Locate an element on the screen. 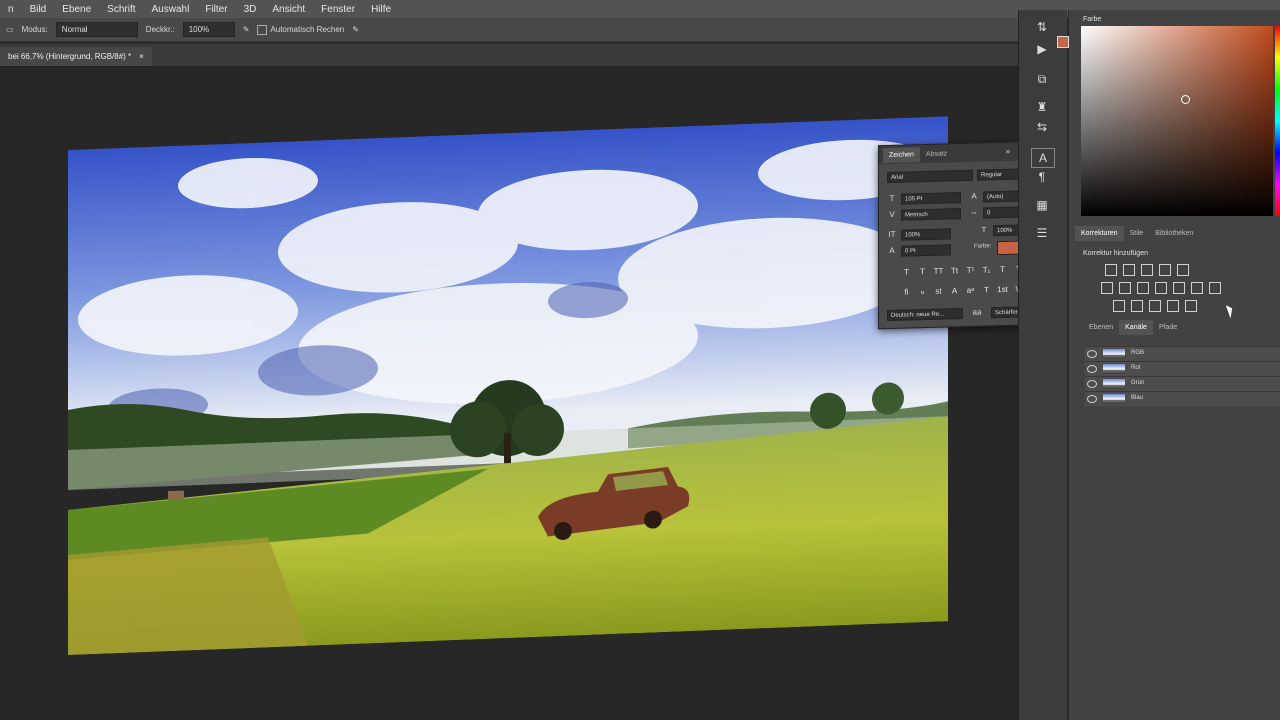 This screenshot has height=720, width=1280. menu-item-ebene: Ebene is located at coordinates (76, 9).